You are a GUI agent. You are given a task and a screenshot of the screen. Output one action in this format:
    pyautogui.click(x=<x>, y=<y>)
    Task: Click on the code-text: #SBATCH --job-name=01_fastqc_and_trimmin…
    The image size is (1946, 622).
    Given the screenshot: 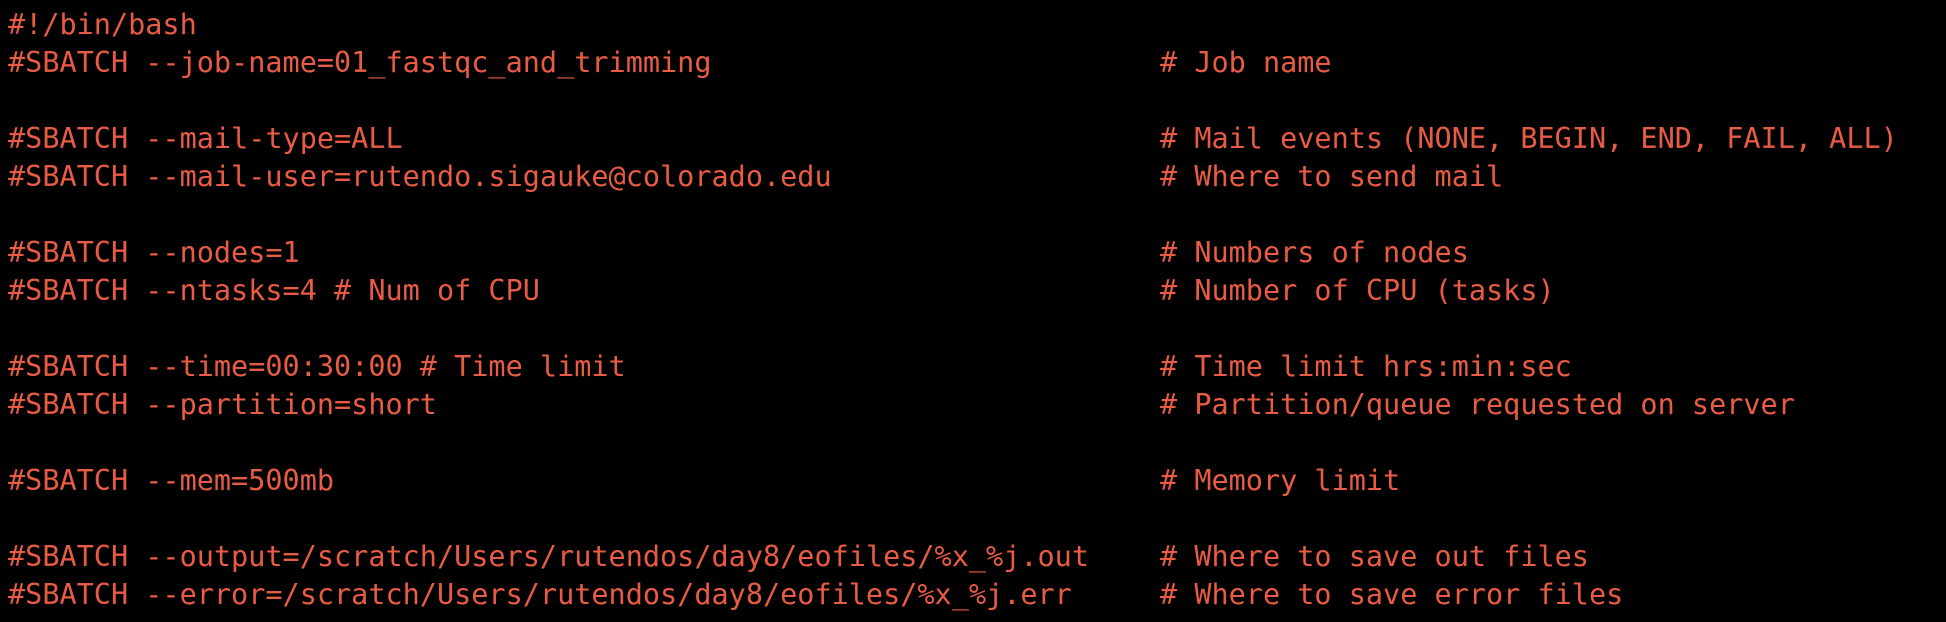 What is the action you would take?
    pyautogui.click(x=360, y=62)
    